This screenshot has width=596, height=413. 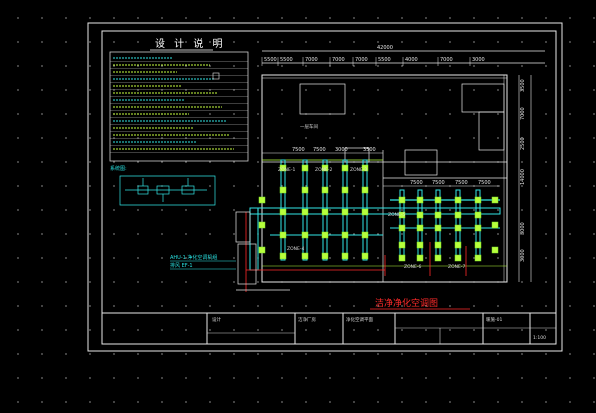 I want to click on notes-text-lines, so click(x=179, y=105).